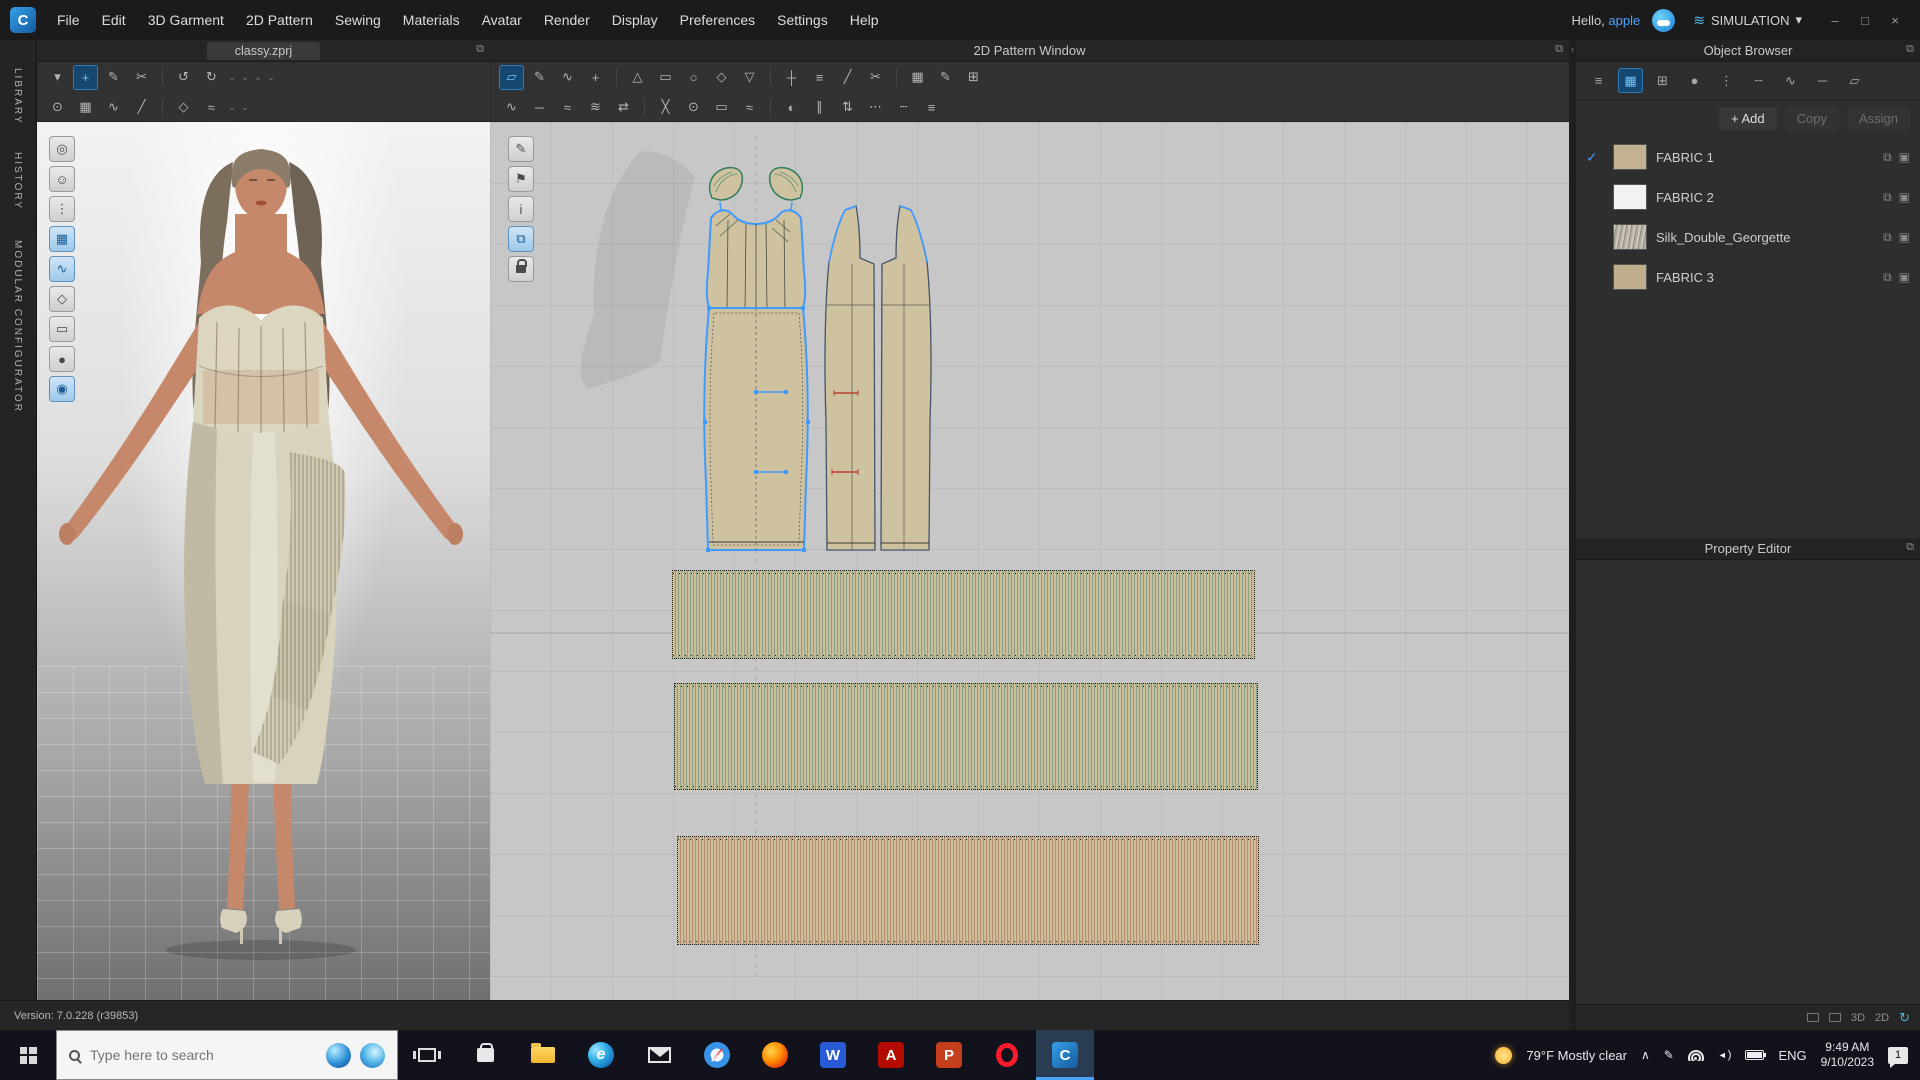  What do you see at coordinates (57, 77) in the screenshot?
I see `simulate-menu-icon` at bounding box center [57, 77].